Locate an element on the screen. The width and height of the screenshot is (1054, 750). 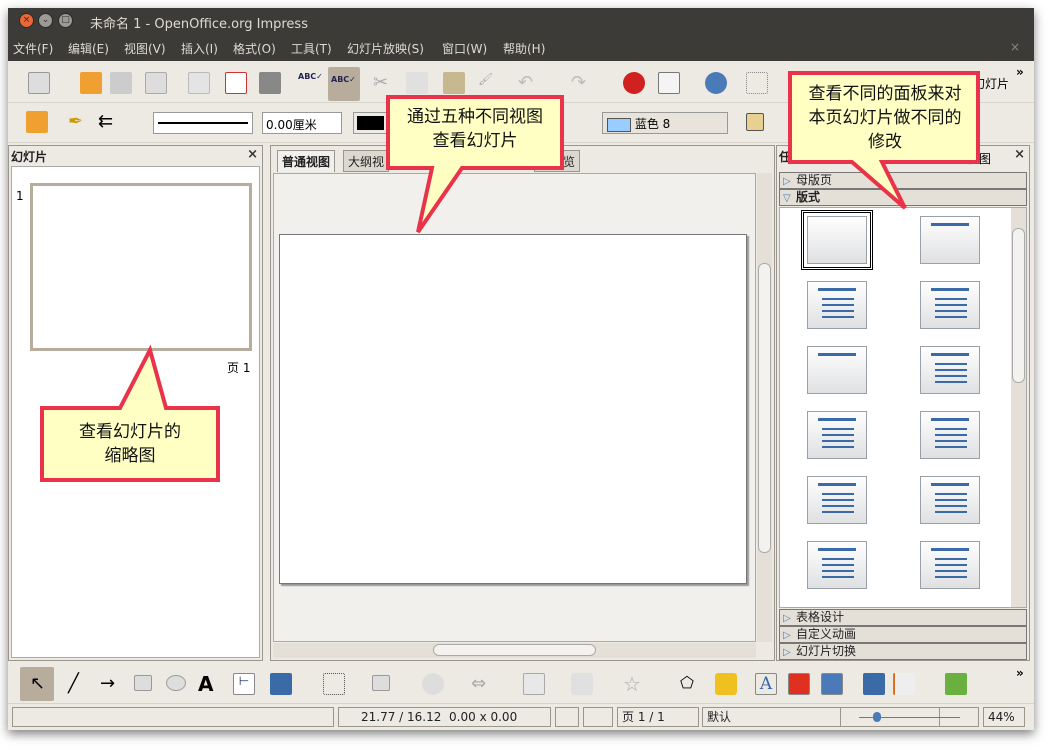
callout-panels: 查看不同的面板来对本页幻灯片做不同的修改 is located at coordinates (885, 118).